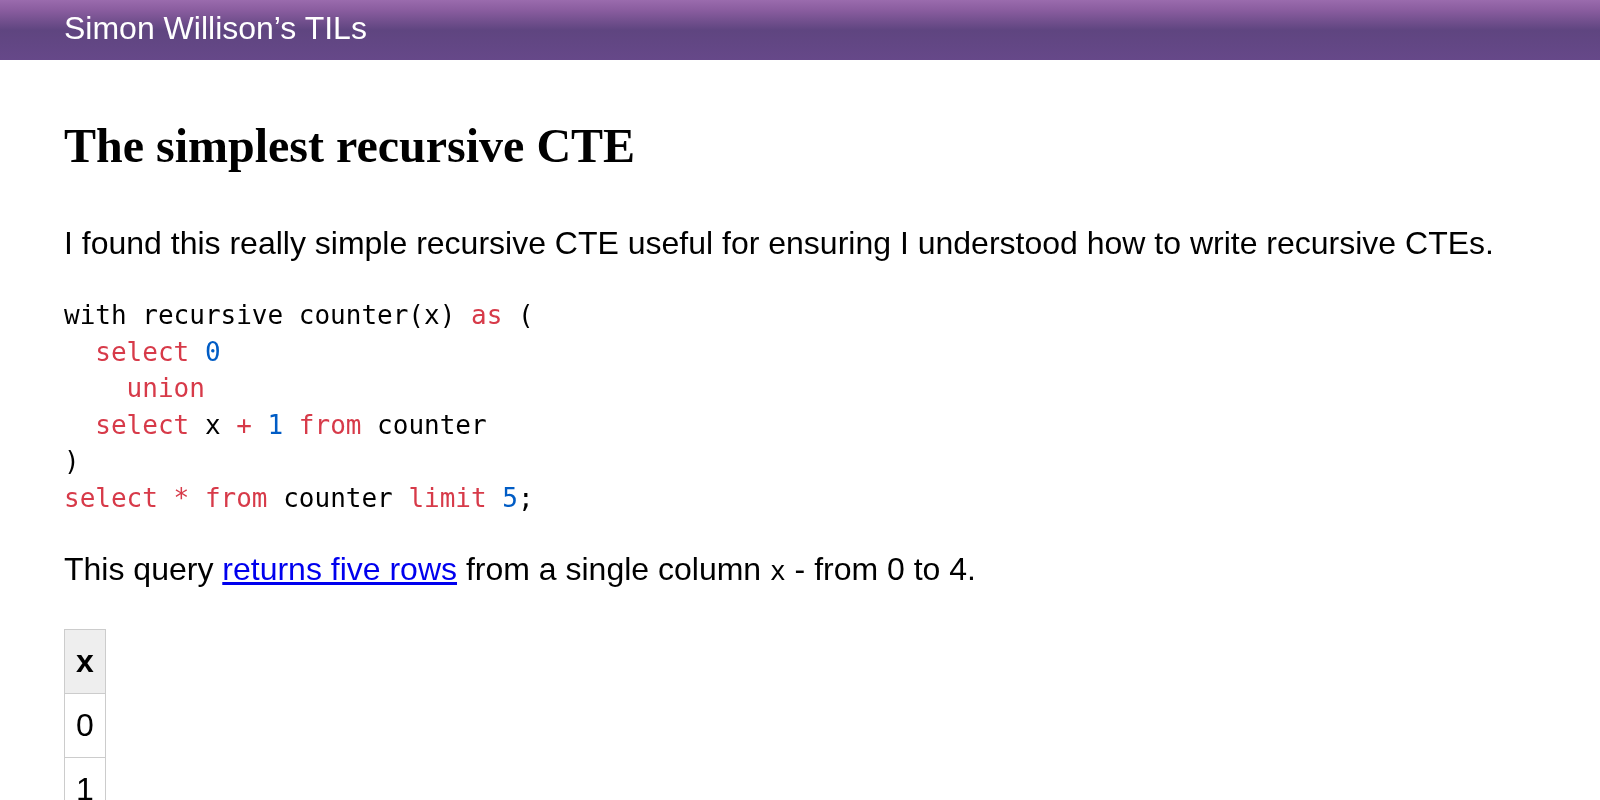 The height and width of the screenshot is (800, 1600). What do you see at coordinates (779, 243) in the screenshot?
I see `intro-paragraph: I found this really simple recursive CTE useful for ensuring I understood how to write recursive CTEs.` at bounding box center [779, 243].